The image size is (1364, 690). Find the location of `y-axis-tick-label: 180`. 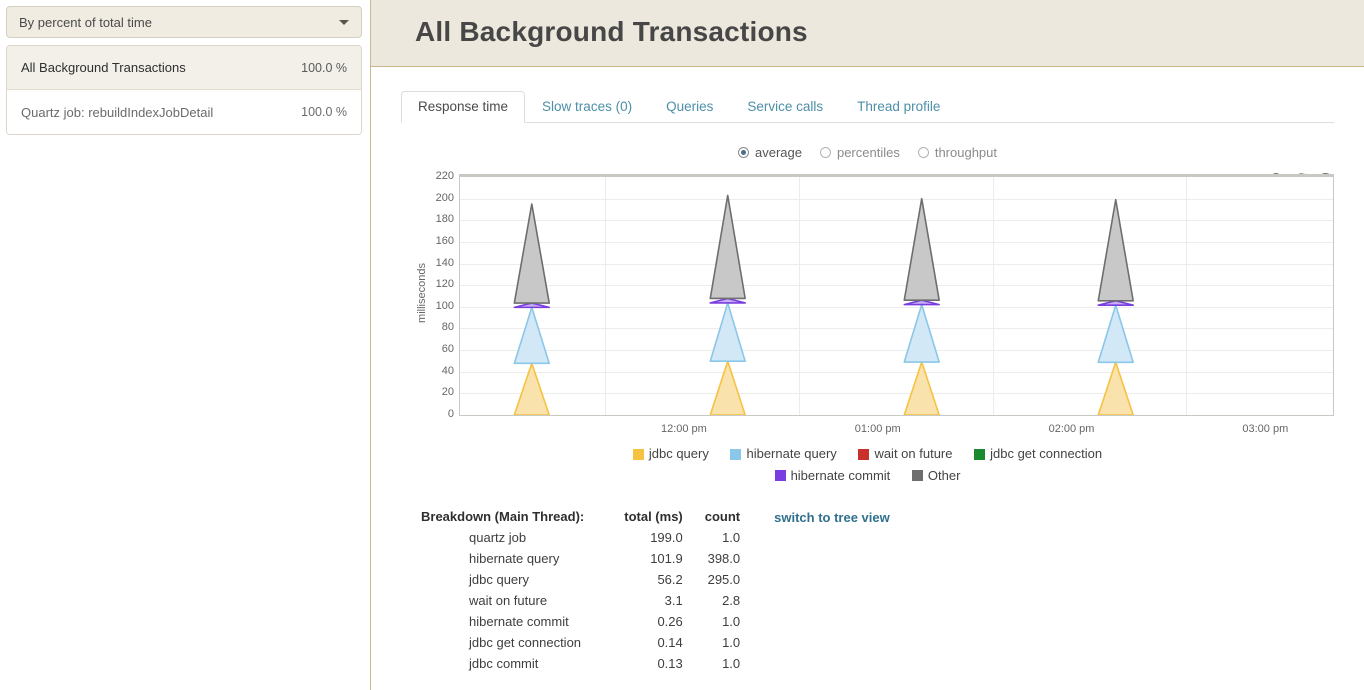

y-axis-tick-label: 180 is located at coordinates (444, 219).